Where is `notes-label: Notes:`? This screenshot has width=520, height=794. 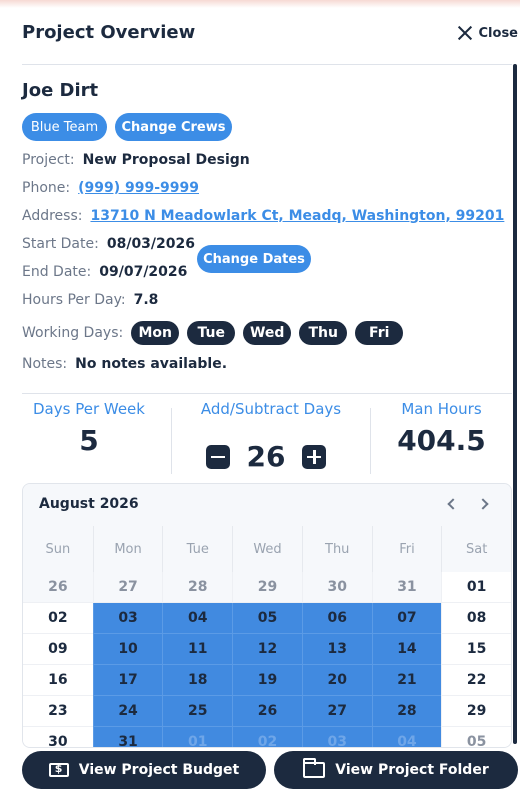 notes-label: Notes: is located at coordinates (45, 364).